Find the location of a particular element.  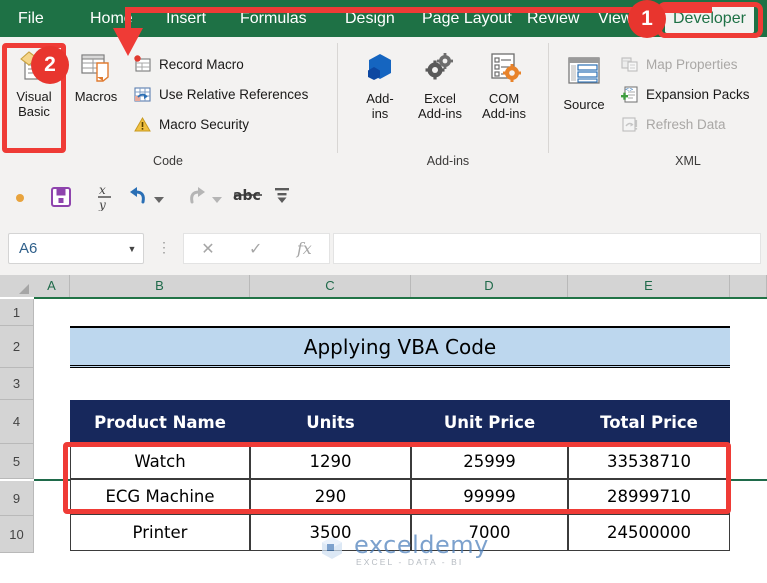

ribbon-tab-insert: Insert is located at coordinates (186, 18).